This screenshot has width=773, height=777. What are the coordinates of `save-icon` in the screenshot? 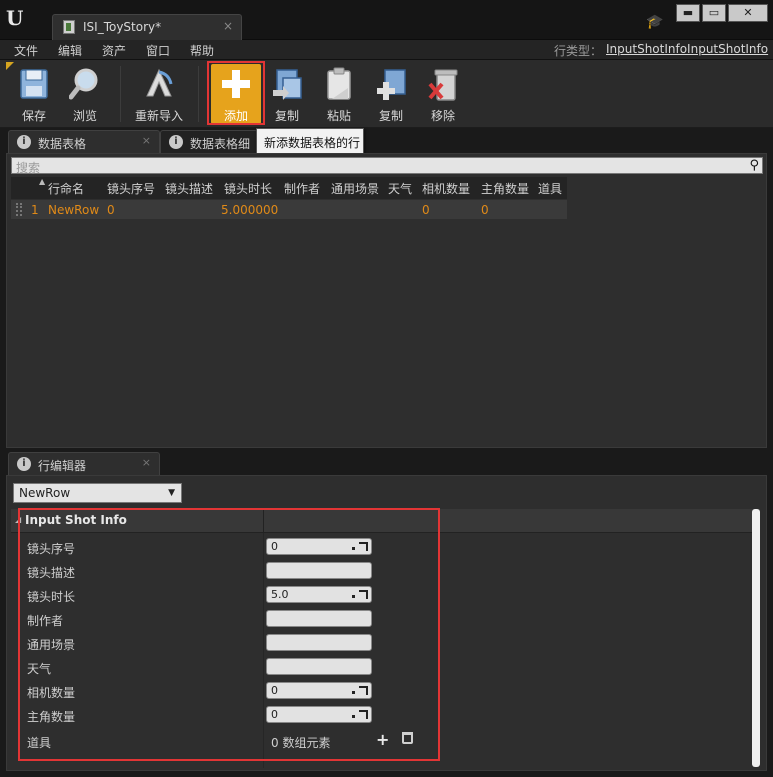 It's located at (34, 84).